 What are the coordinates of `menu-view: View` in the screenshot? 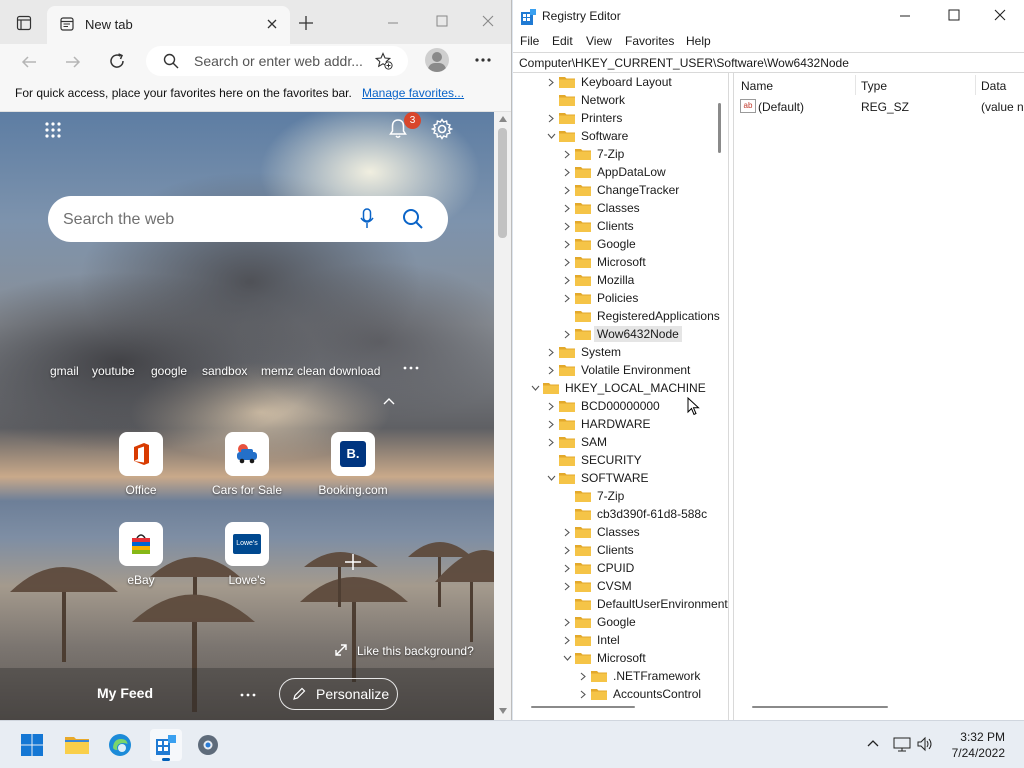 It's located at (599, 41).